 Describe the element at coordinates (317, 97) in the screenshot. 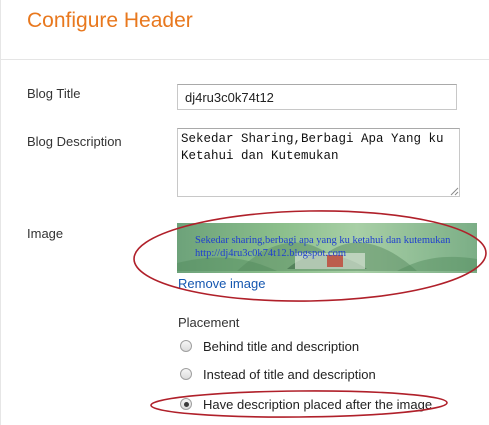

I see `blog-title-input` at that location.